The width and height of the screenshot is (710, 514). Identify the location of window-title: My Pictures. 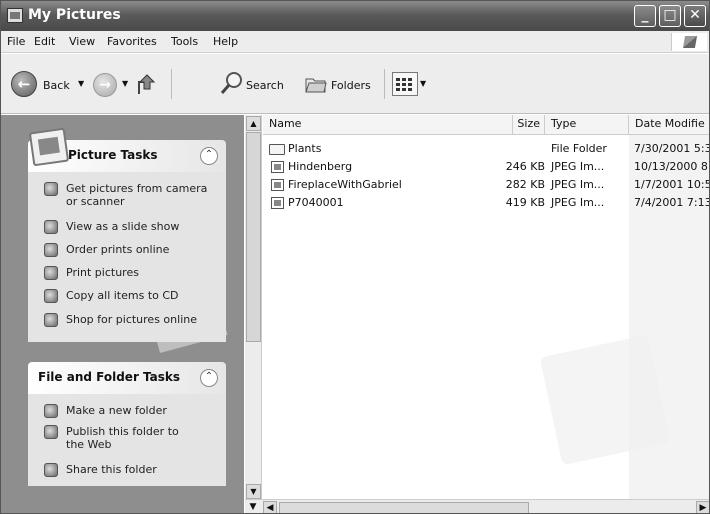
(74, 15).